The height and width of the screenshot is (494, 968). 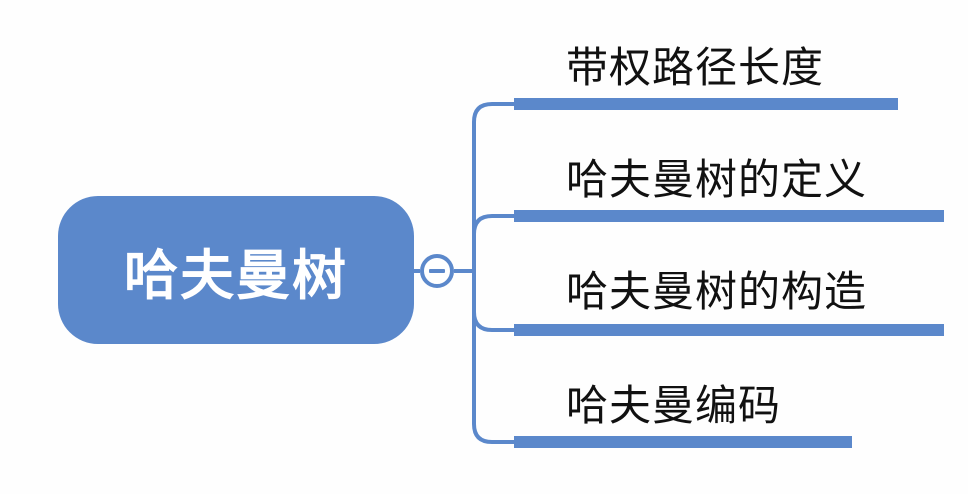 I want to click on trunk-top, so click(x=493, y=186).